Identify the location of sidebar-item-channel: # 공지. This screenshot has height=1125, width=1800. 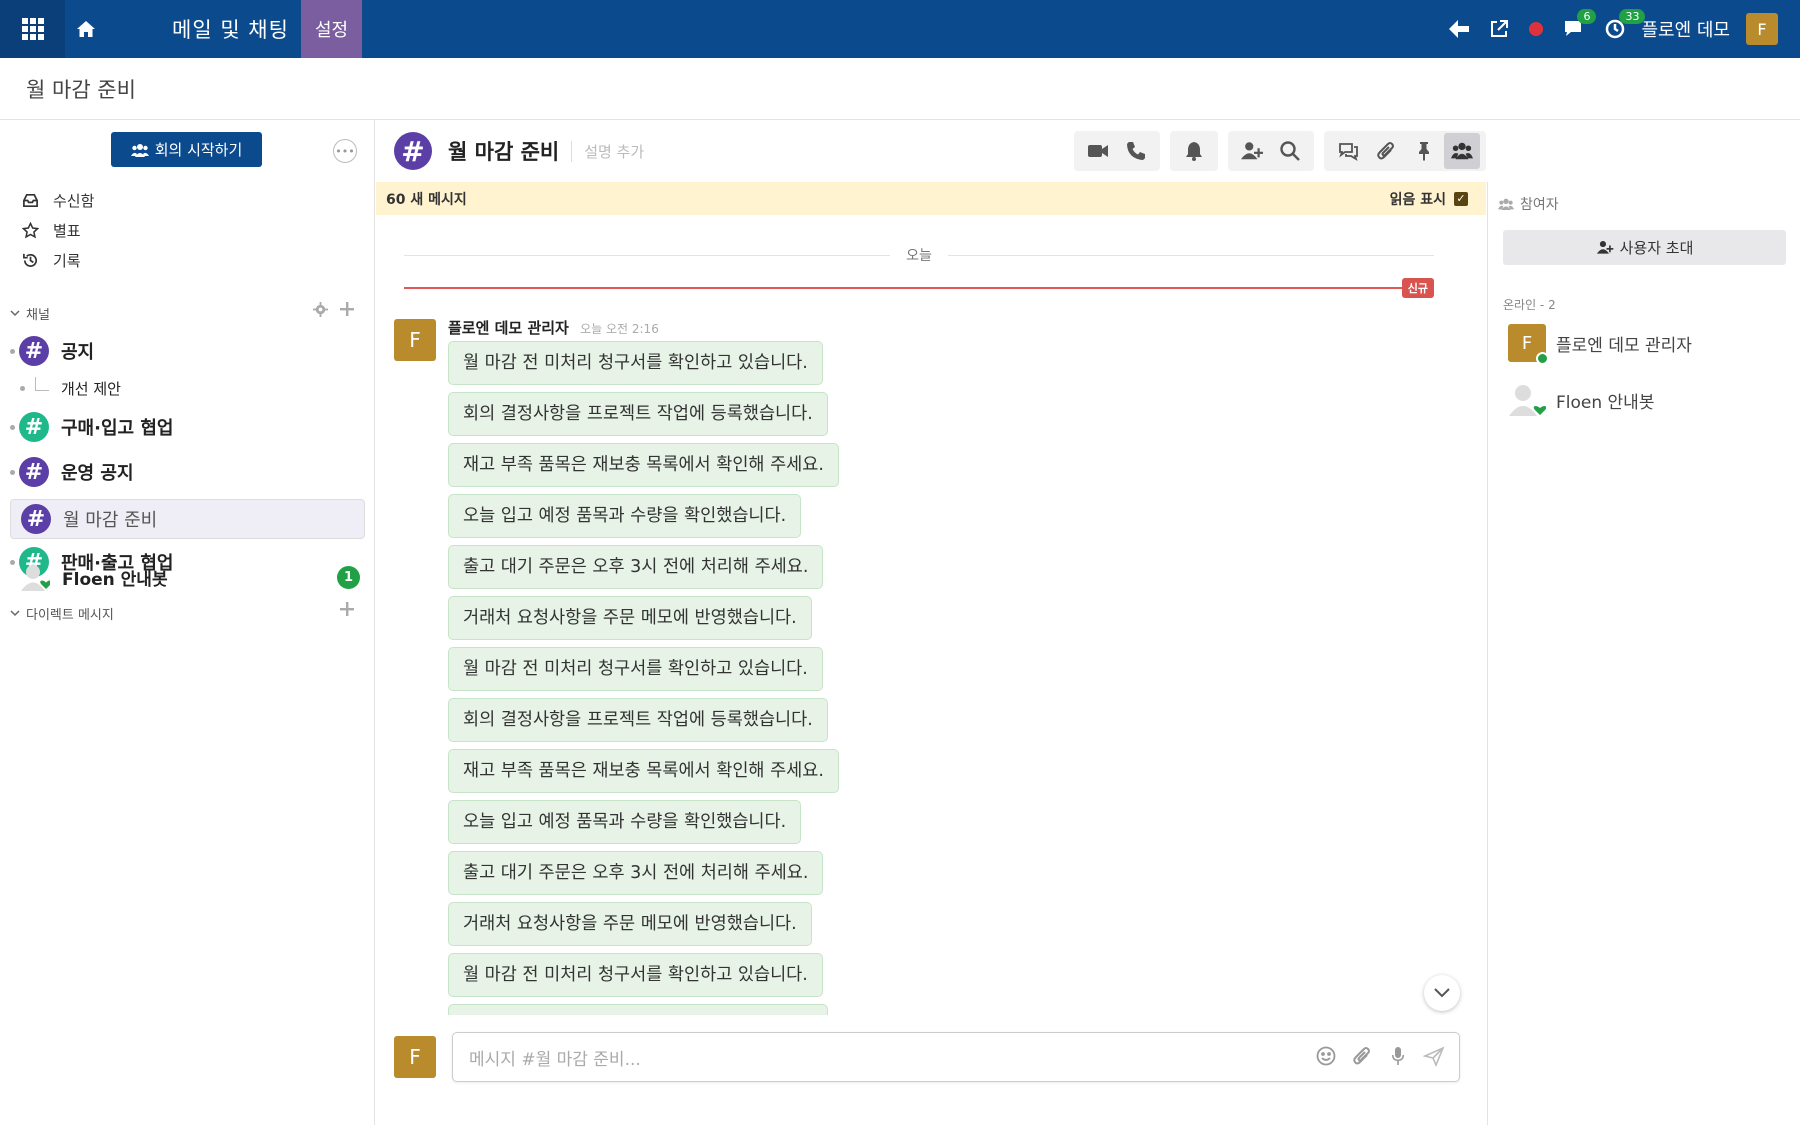
(187, 351).